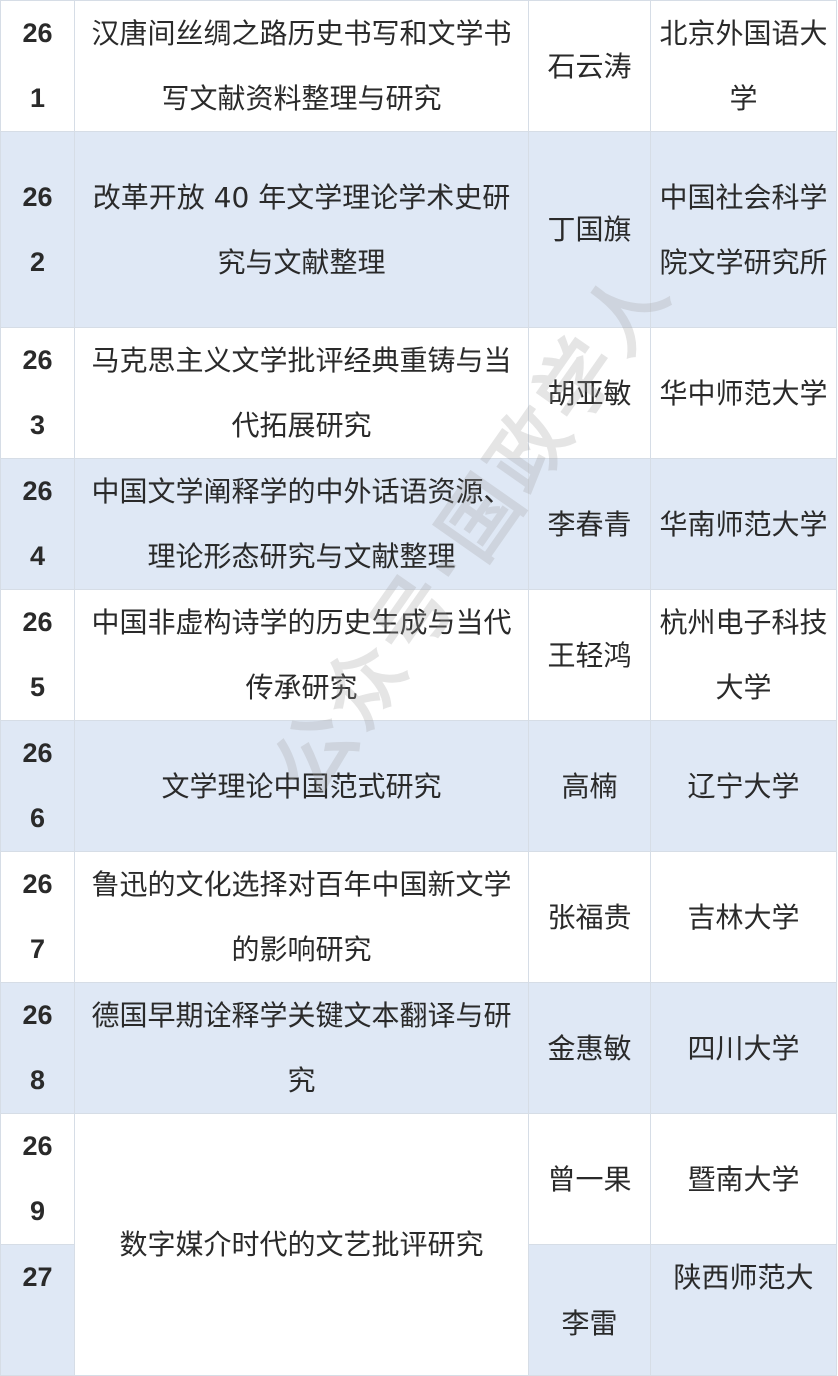 Image resolution: width=838 pixels, height=1376 pixels. What do you see at coordinates (301, 393) in the screenshot?
I see `project-title: 马克思主义文学批评经典重铸与当代拓展研究` at bounding box center [301, 393].